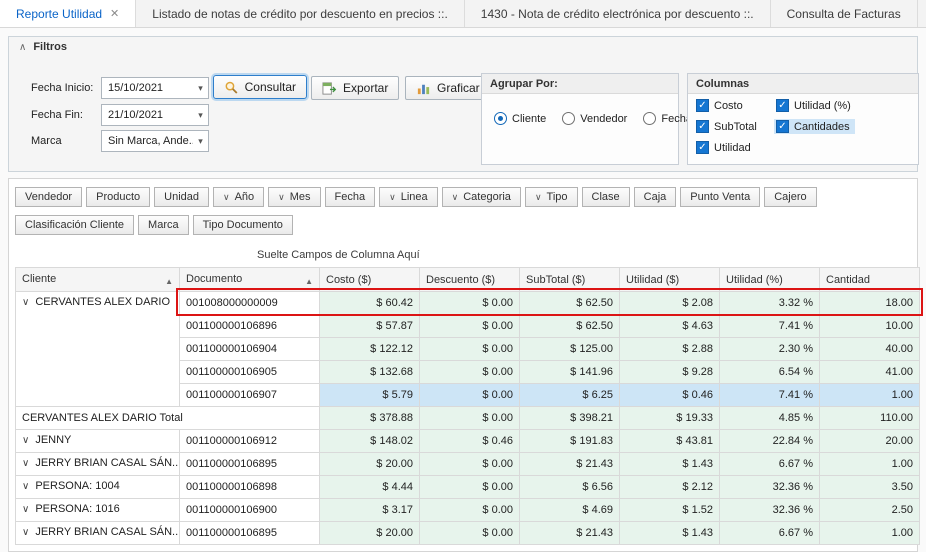  I want to click on field-button-categoria: ∨ Categoria, so click(481, 197).